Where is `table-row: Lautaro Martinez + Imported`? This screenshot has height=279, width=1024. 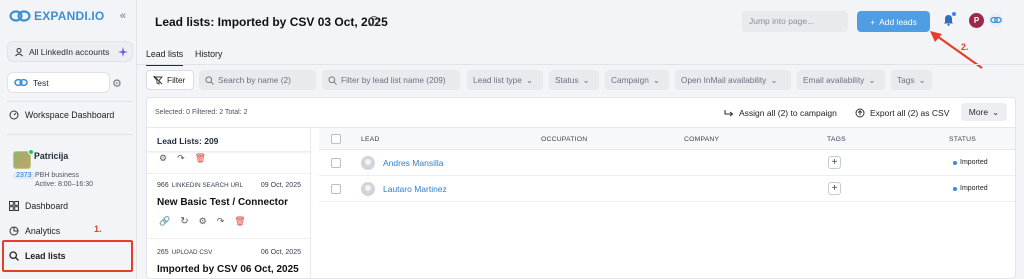 table-row: Lautaro Martinez + Imported is located at coordinates (667, 189).